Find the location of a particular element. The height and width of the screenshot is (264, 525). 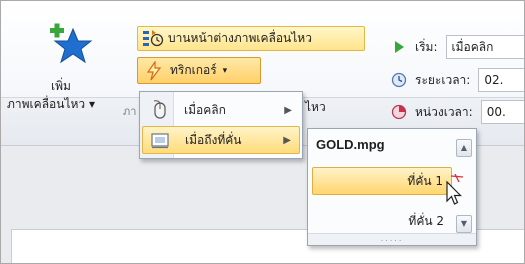

start-label: เริ่ม: is located at coordinates (426, 46).